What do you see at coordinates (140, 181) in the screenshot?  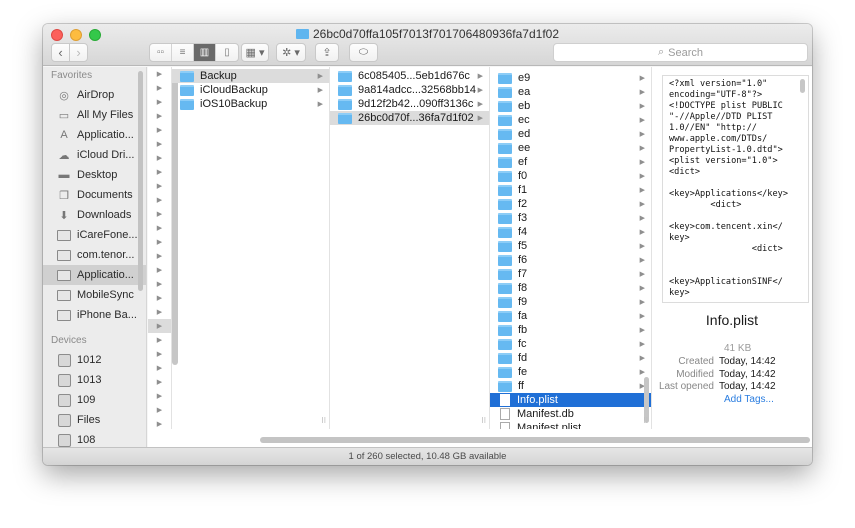 I see `sidebar-scrollbar` at bounding box center [140, 181].